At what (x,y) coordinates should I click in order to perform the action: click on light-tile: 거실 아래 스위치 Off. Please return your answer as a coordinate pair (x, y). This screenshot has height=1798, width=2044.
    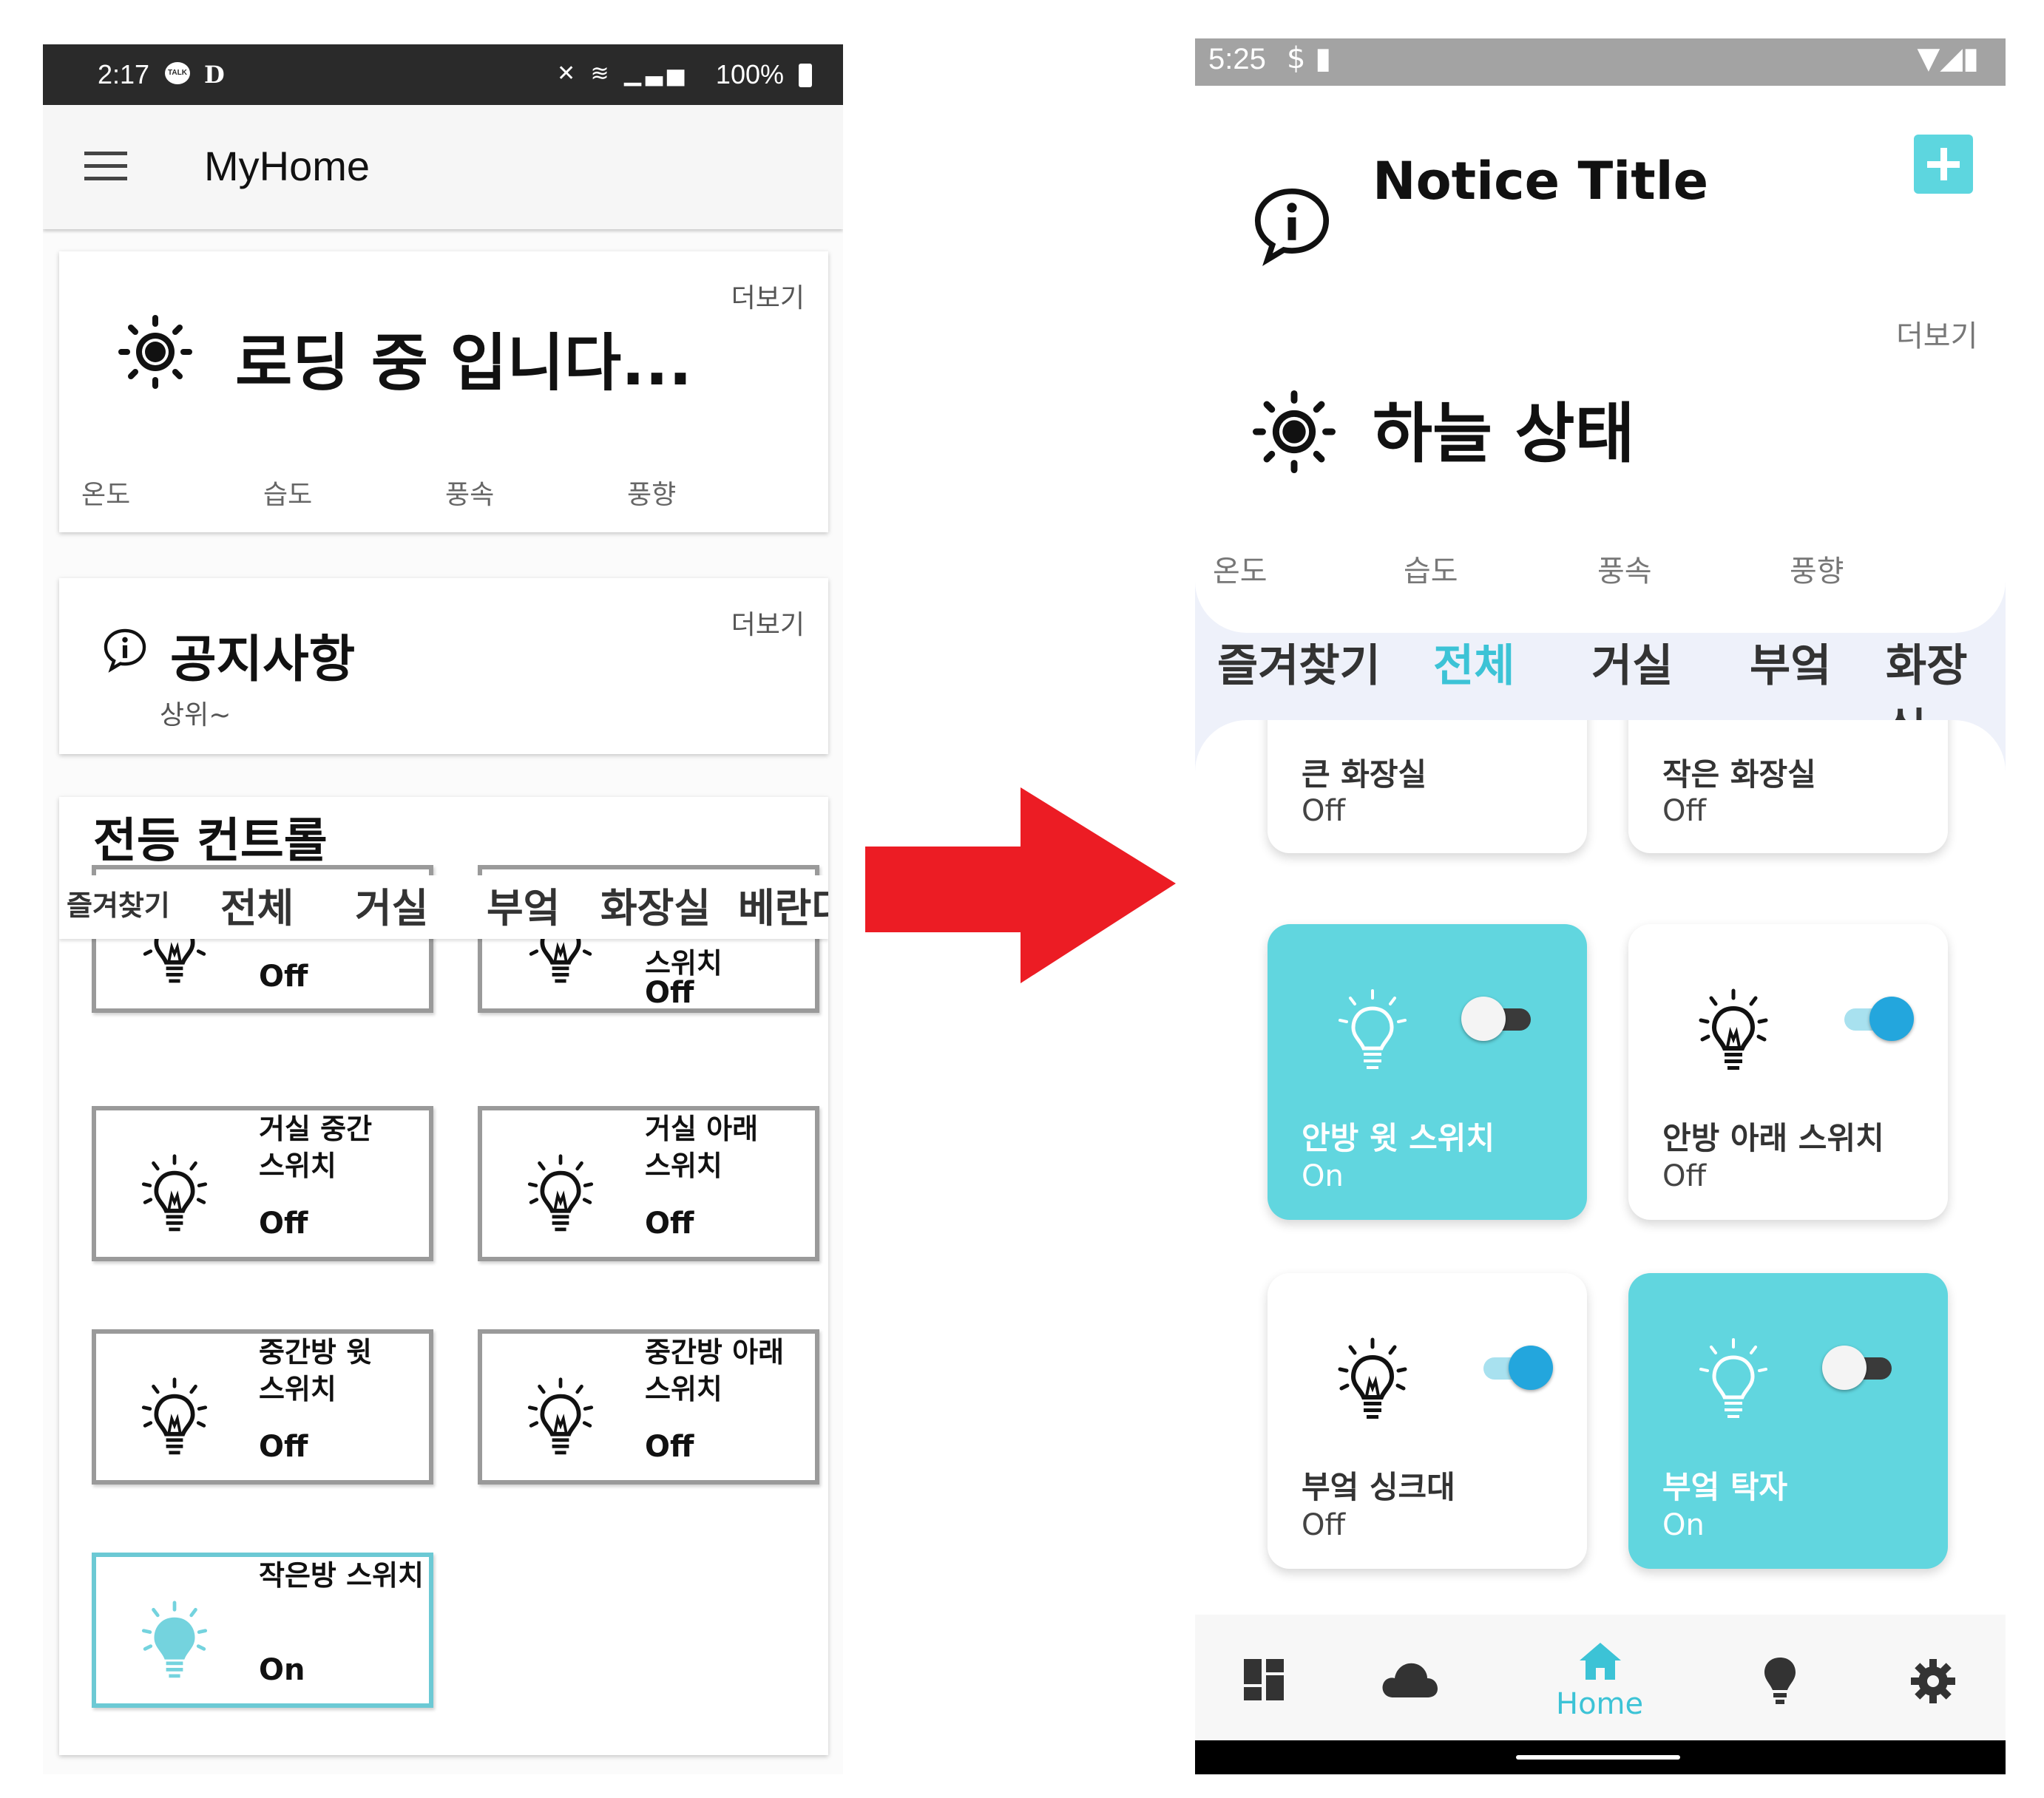
    Looking at the image, I should click on (648, 1183).